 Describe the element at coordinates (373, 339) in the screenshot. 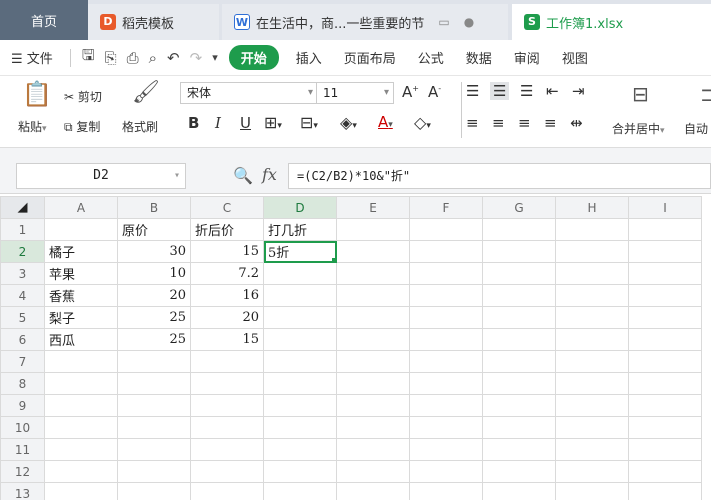

I see `cell-e6` at that location.